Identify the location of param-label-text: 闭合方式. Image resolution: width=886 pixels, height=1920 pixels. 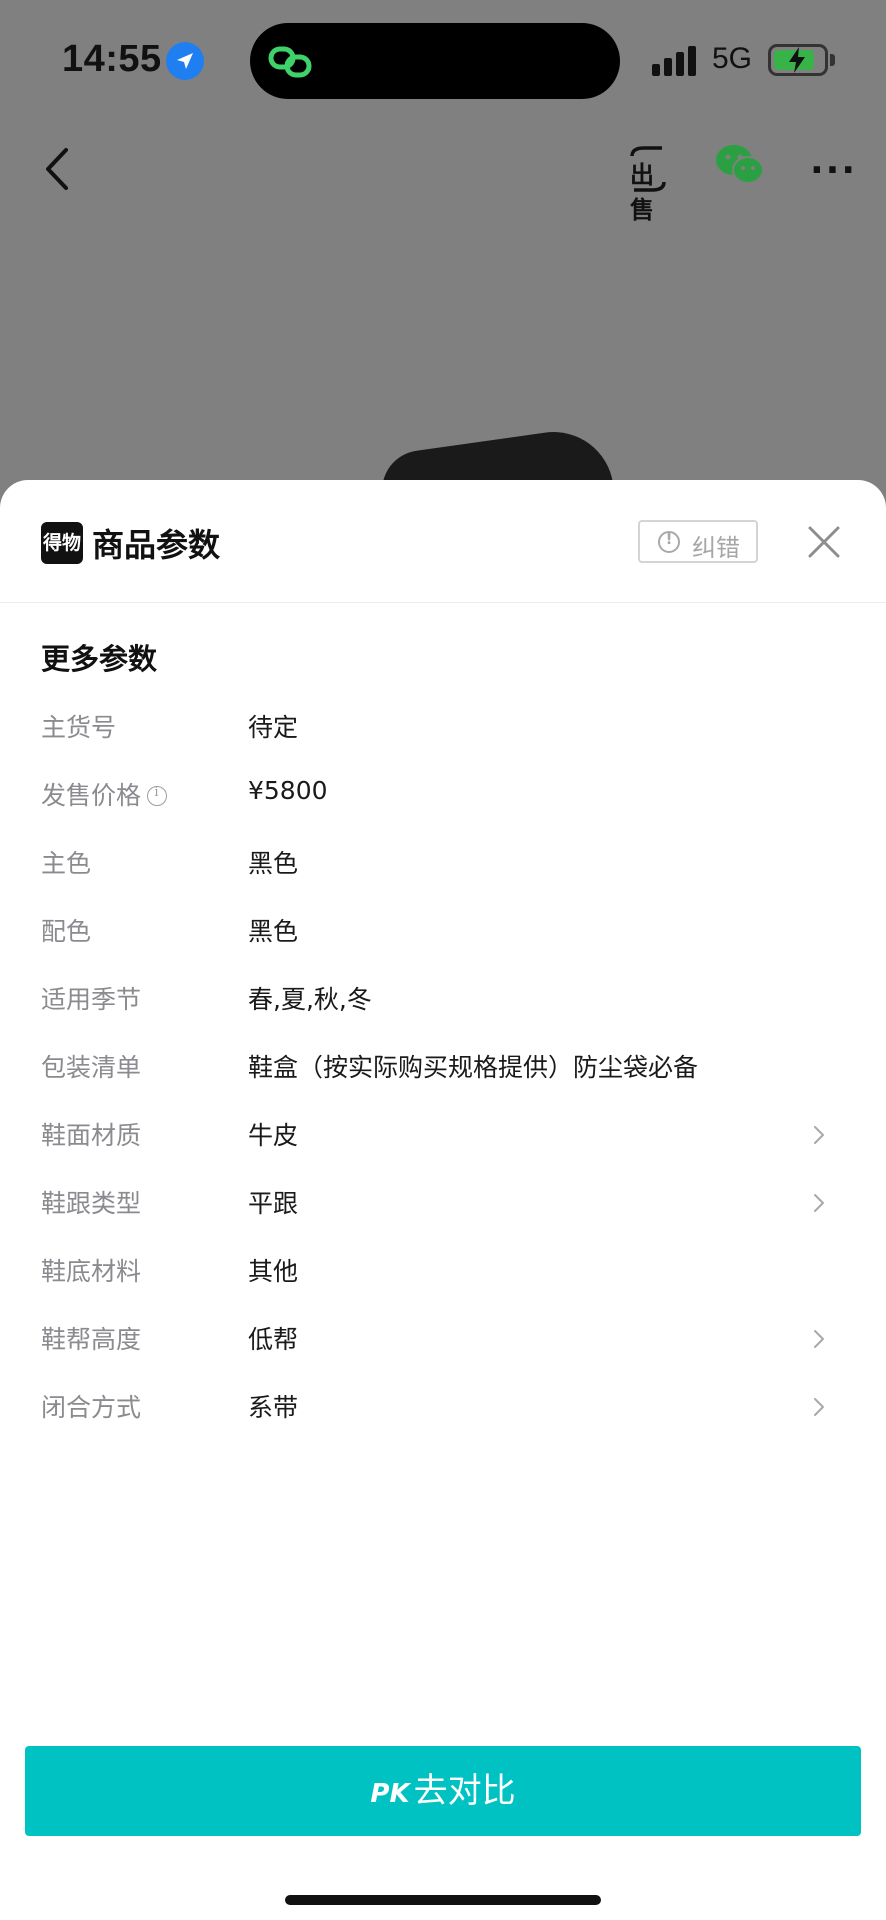
(91, 1407).